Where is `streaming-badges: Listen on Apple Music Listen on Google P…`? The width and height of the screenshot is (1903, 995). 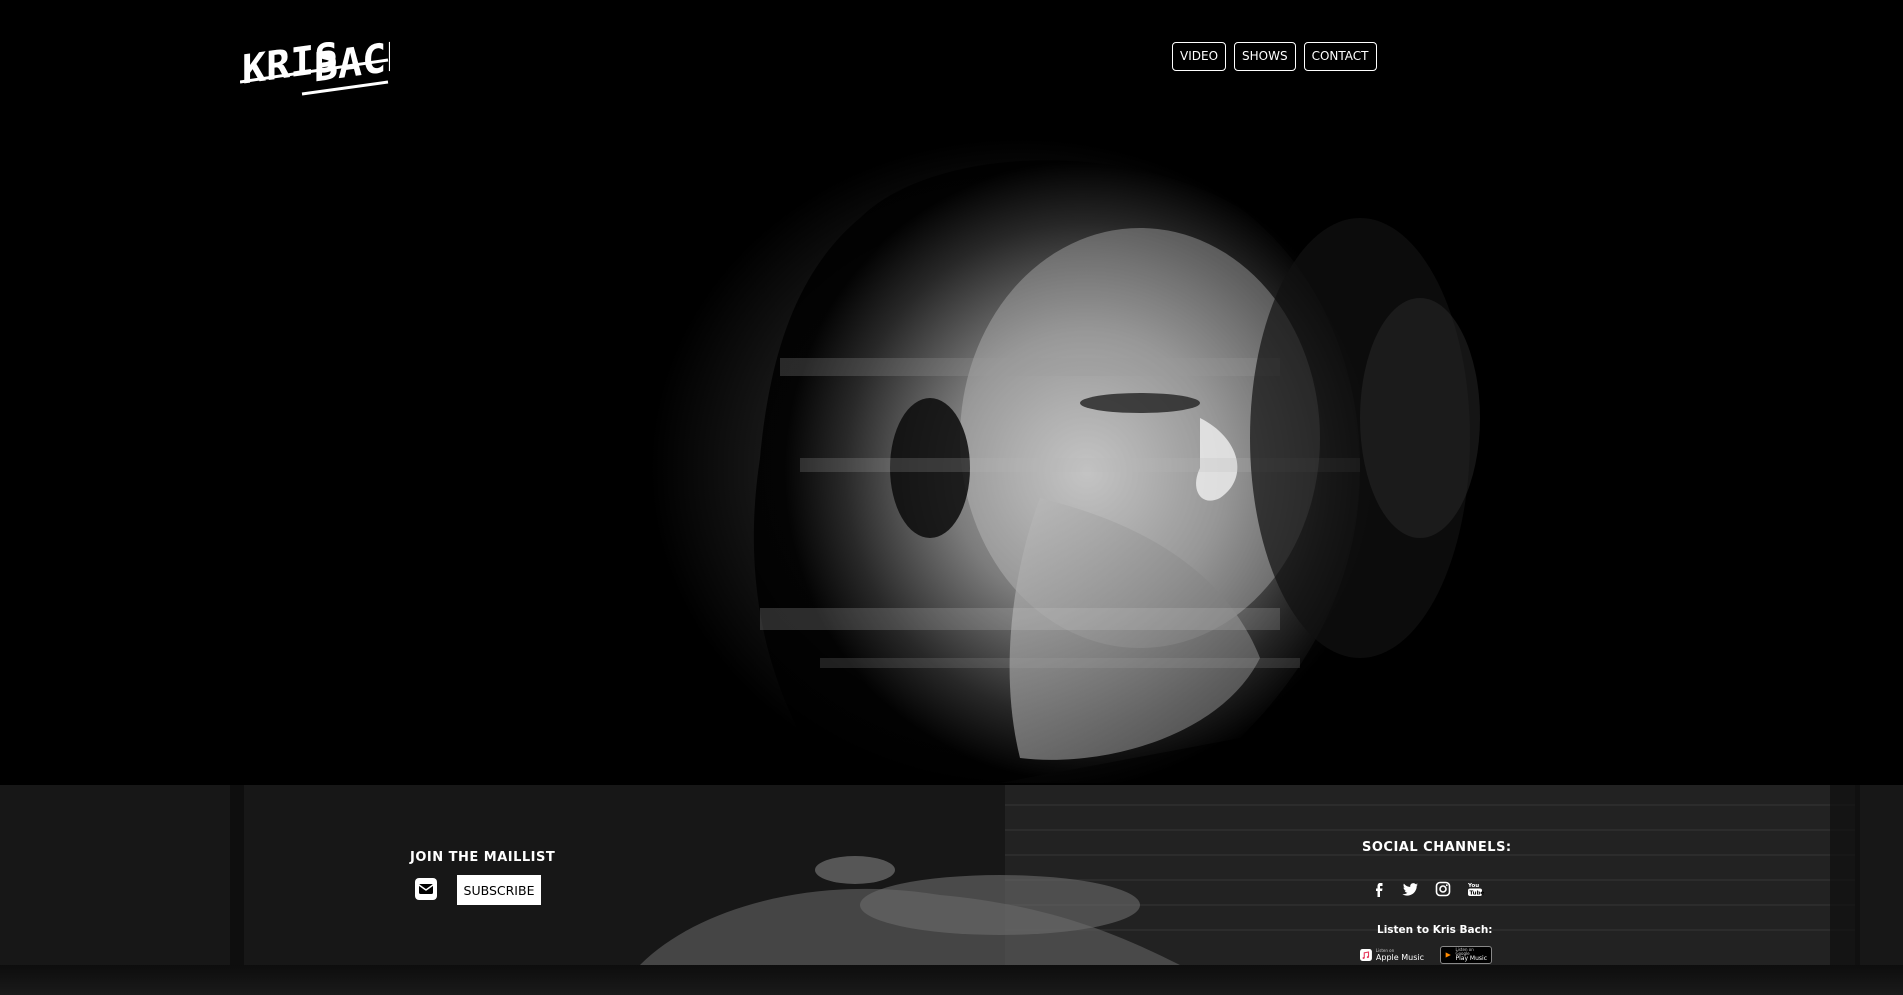
streaming-badges: Listen on Apple Music Listen on Google P… is located at coordinates (1424, 955).